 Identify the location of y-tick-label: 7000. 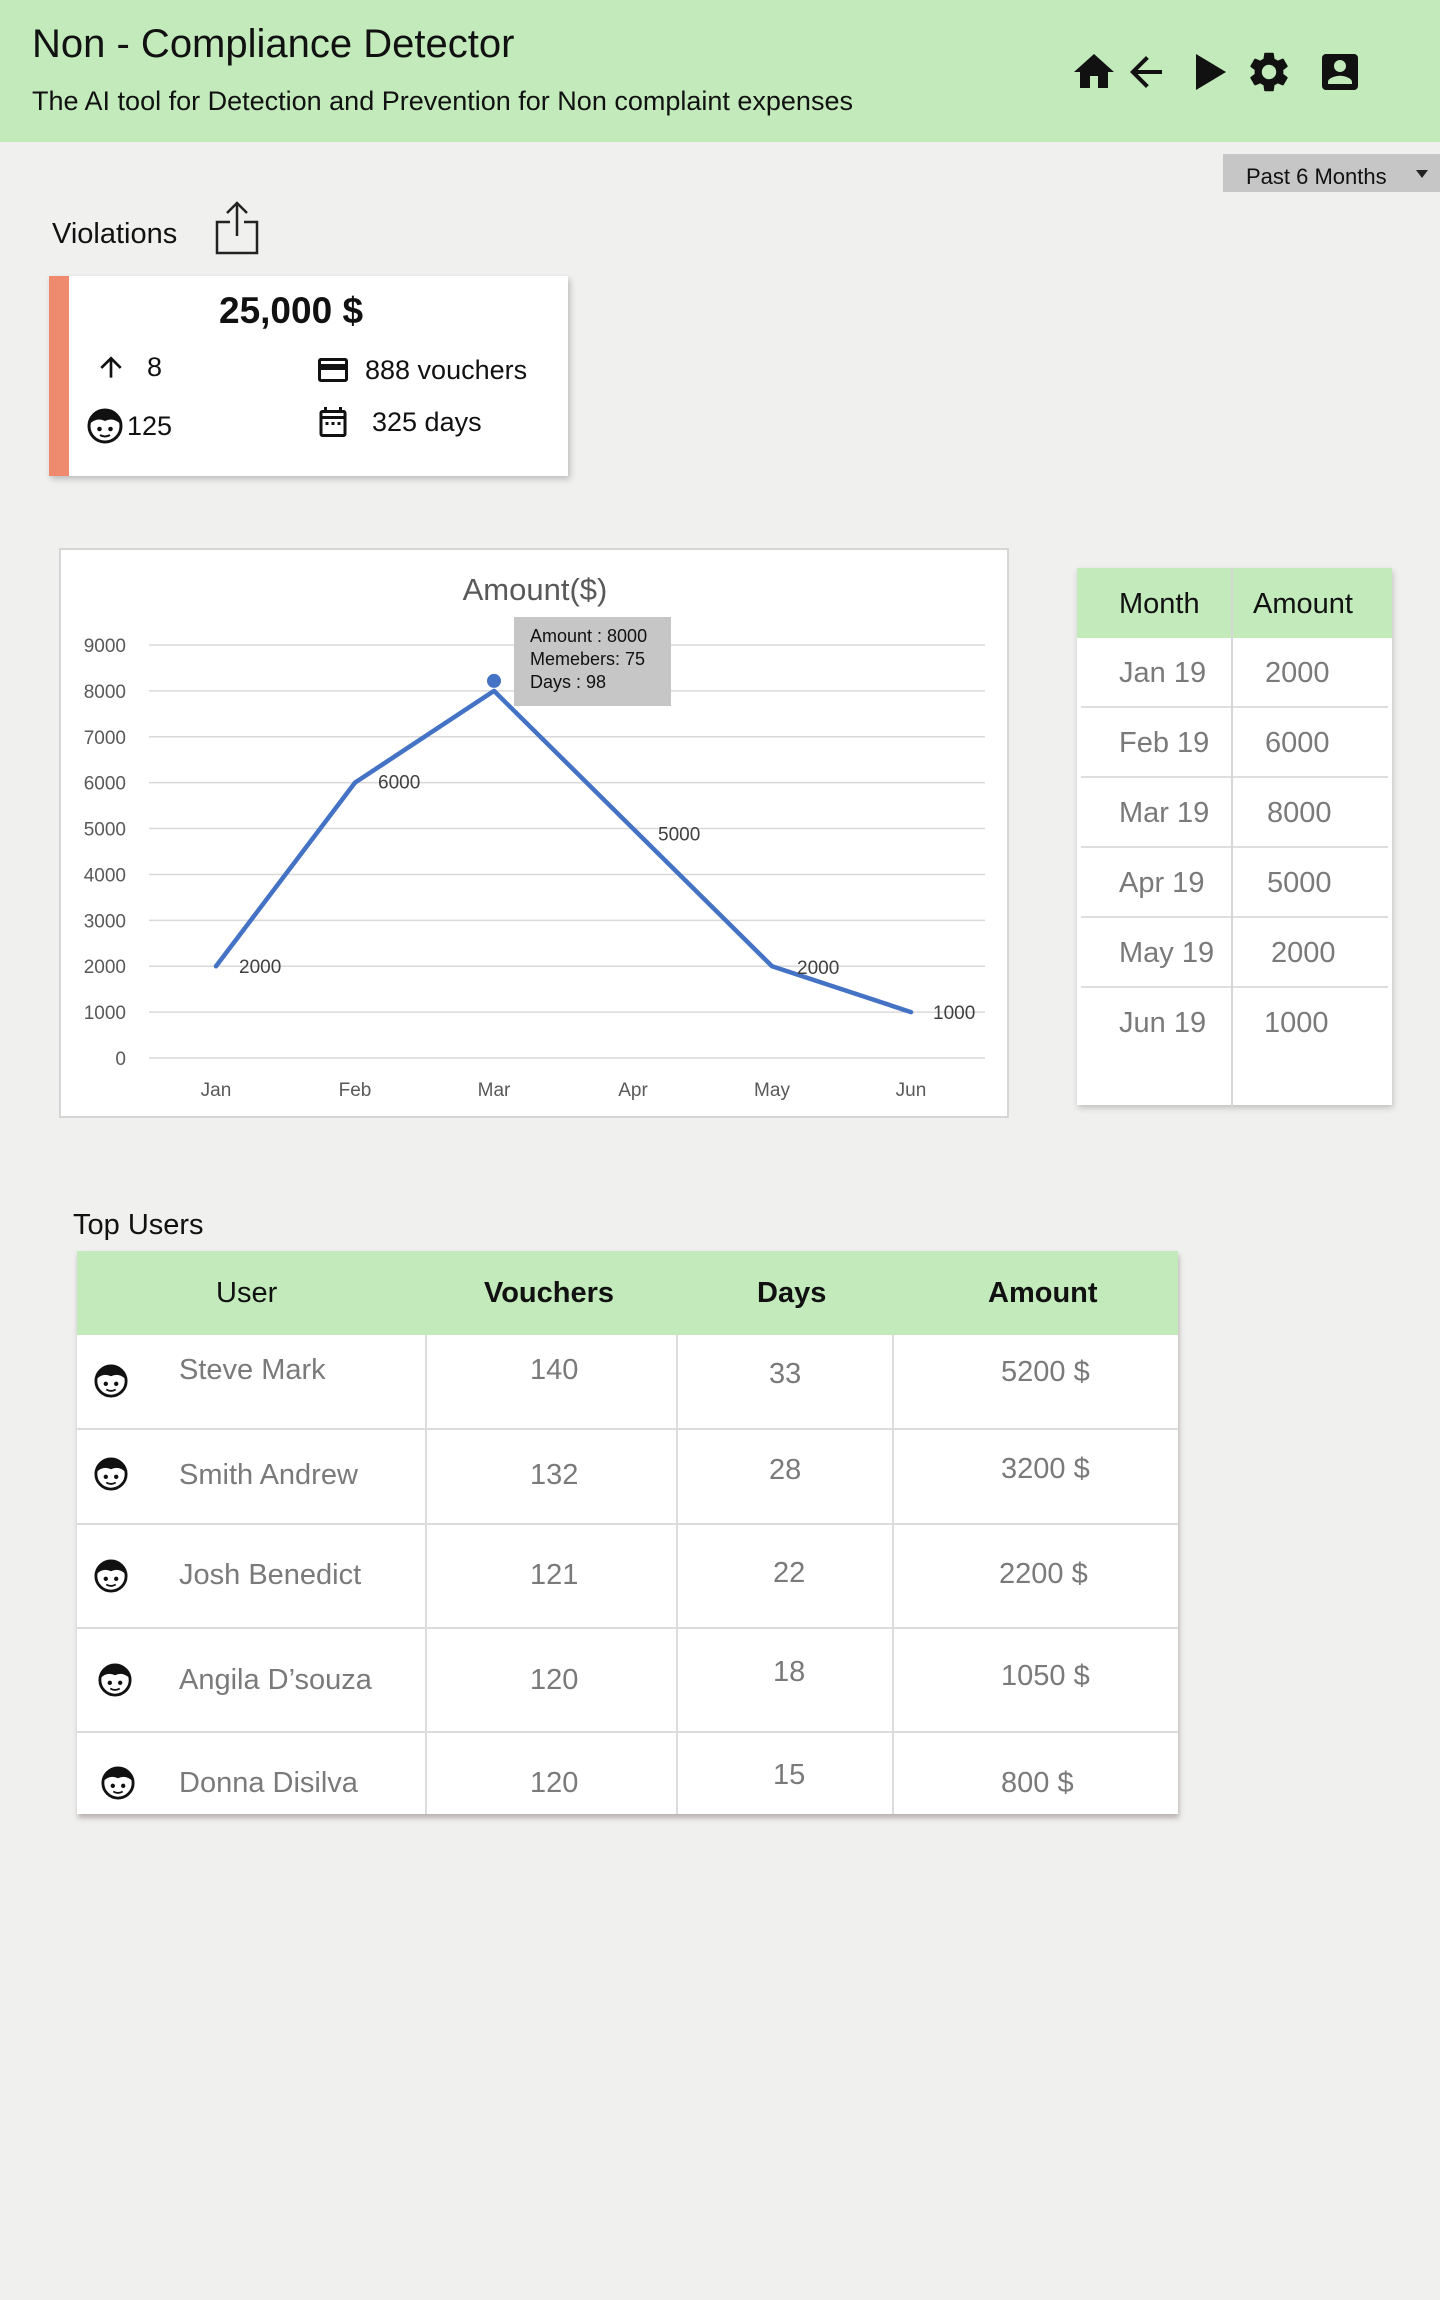
(105, 738).